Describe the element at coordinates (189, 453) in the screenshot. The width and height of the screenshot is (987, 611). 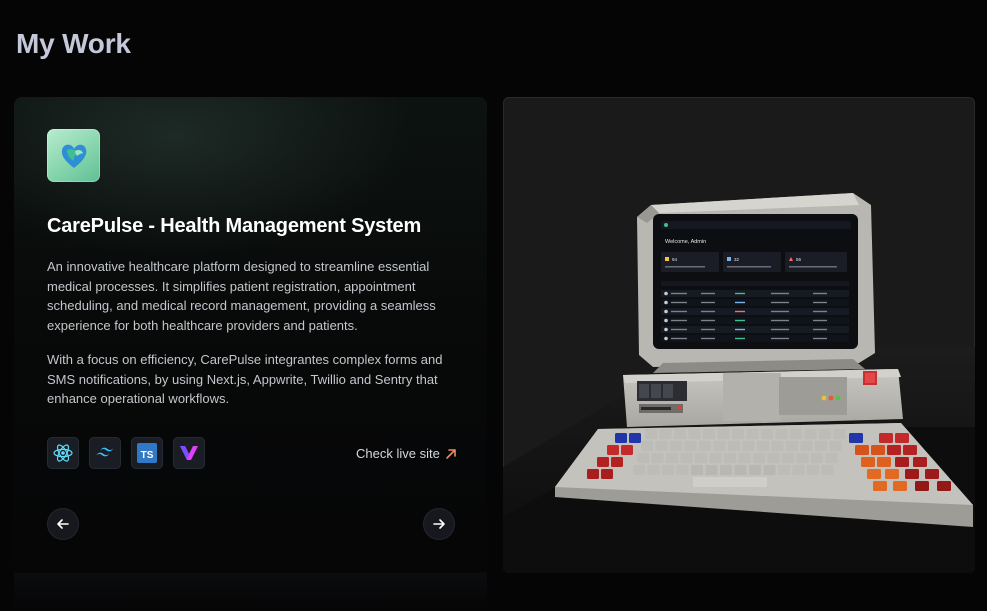
I see `appwrite-icon` at that location.